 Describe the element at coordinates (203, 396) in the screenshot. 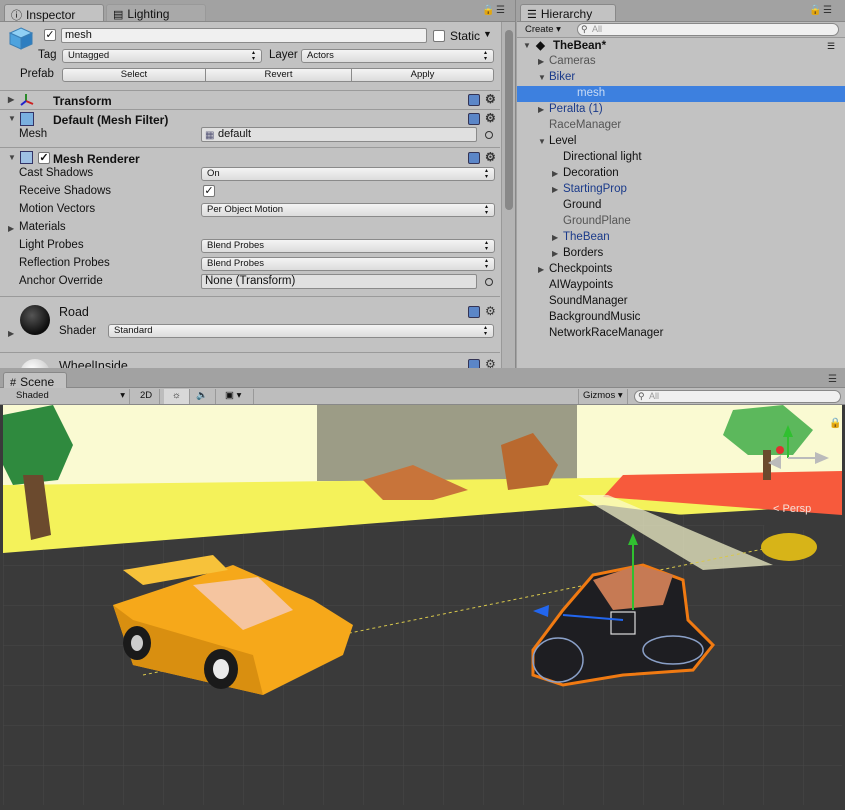

I see `audio-toggle: 🔈` at that location.